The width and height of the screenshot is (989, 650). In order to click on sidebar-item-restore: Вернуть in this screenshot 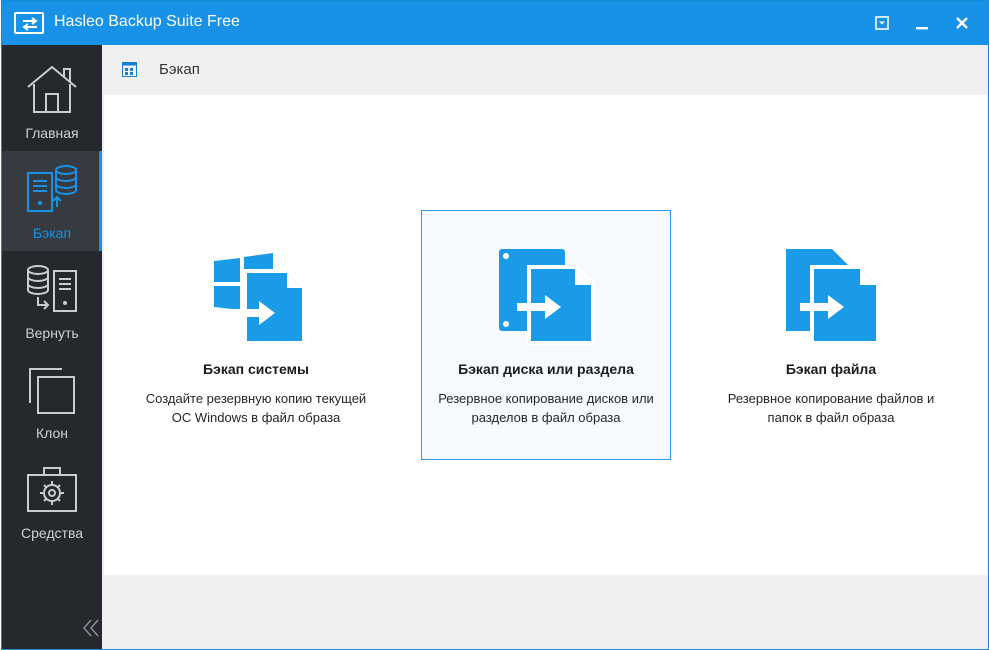, I will do `click(52, 301)`.